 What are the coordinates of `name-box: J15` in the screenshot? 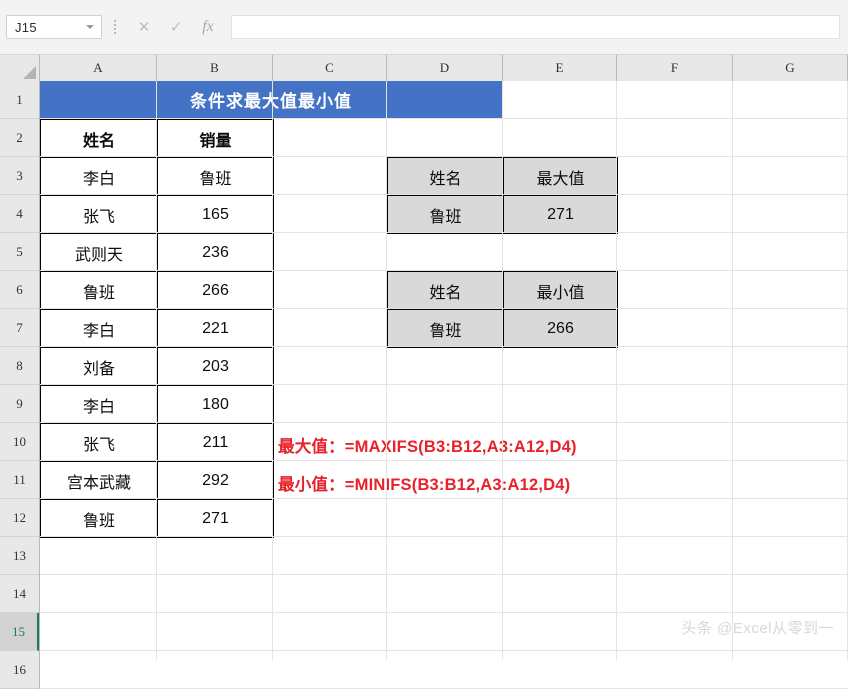 It's located at (54, 27).